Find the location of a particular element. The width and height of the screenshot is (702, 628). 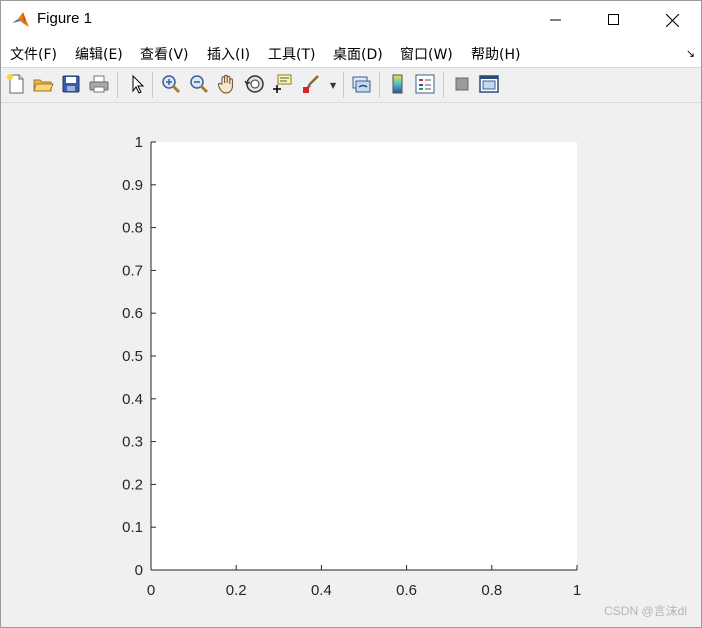

legend-icon is located at coordinates (425, 84).